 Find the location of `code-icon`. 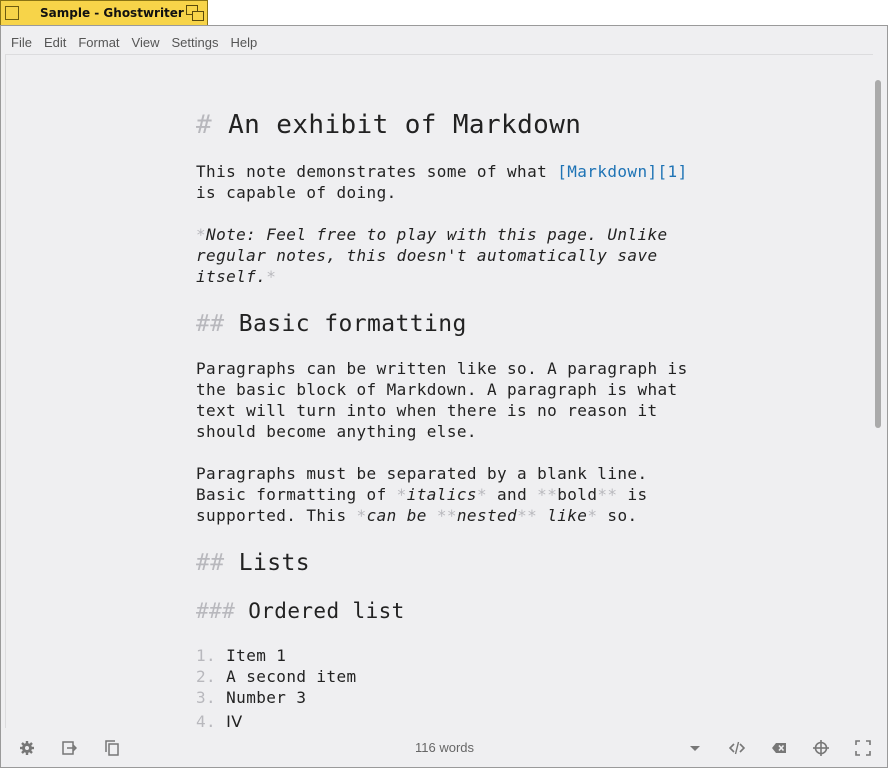

code-icon is located at coordinates (737, 748).